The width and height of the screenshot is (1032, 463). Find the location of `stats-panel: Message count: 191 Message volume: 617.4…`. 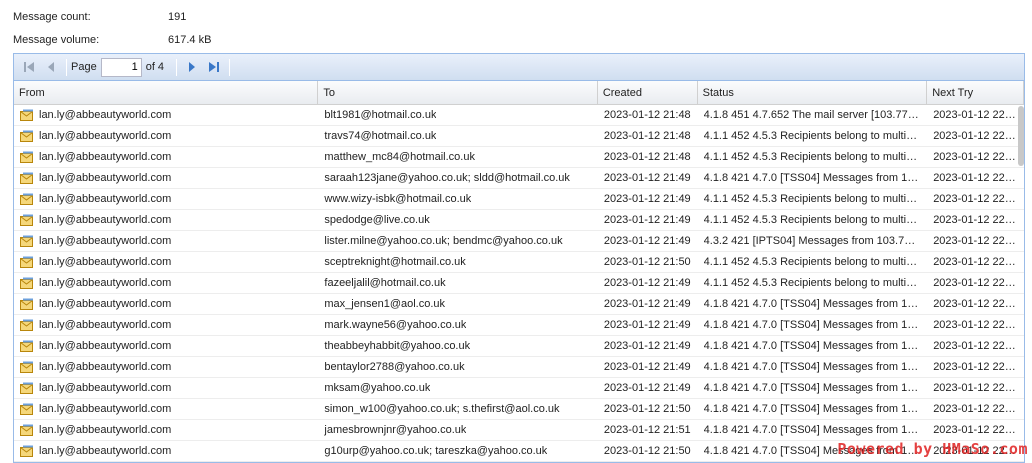

stats-panel: Message count: 191 Message volume: 617.4… is located at coordinates (213, 25).